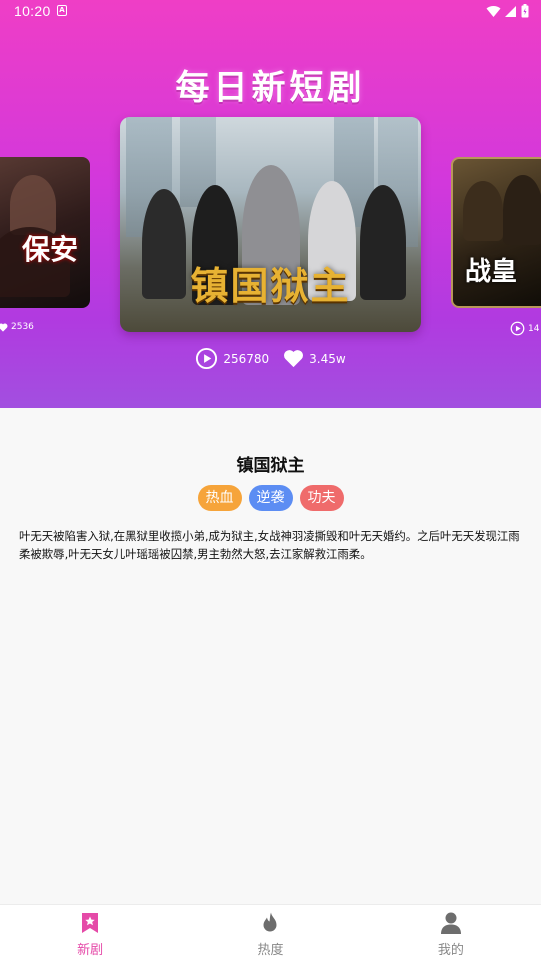 This screenshot has width=541, height=964. What do you see at coordinates (491, 272) in the screenshot?
I see `poster-title: 战皇` at bounding box center [491, 272].